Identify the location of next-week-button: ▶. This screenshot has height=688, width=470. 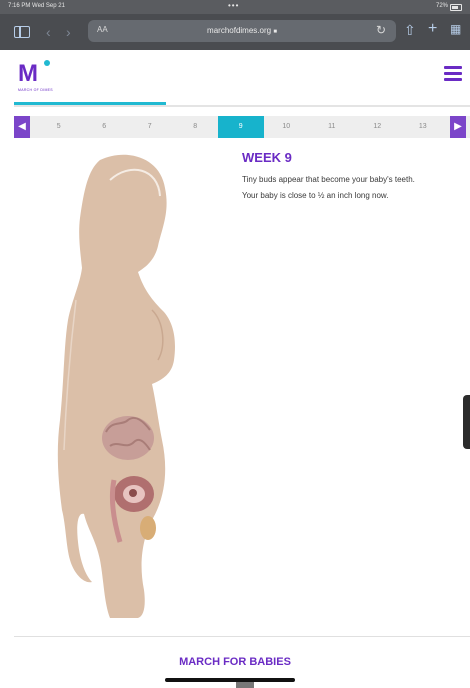
(458, 127).